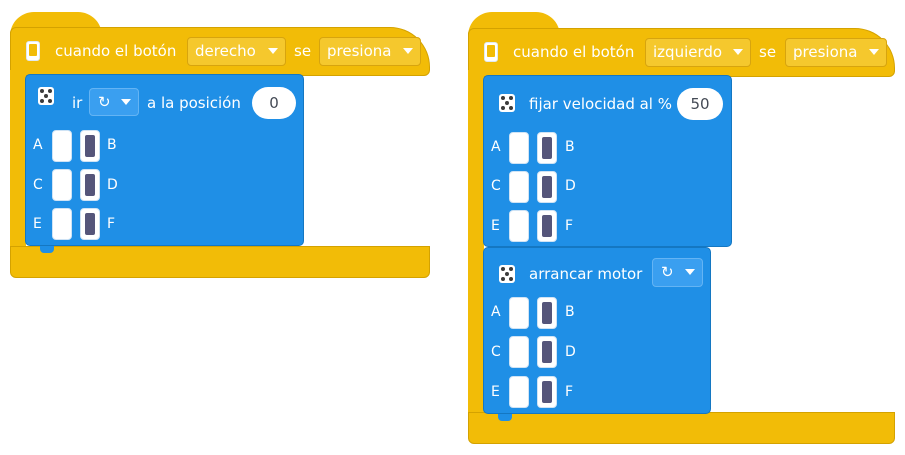 The width and height of the screenshot is (905, 455). What do you see at coordinates (194, 103) in the screenshot?
I see `position-label: a la posición` at bounding box center [194, 103].